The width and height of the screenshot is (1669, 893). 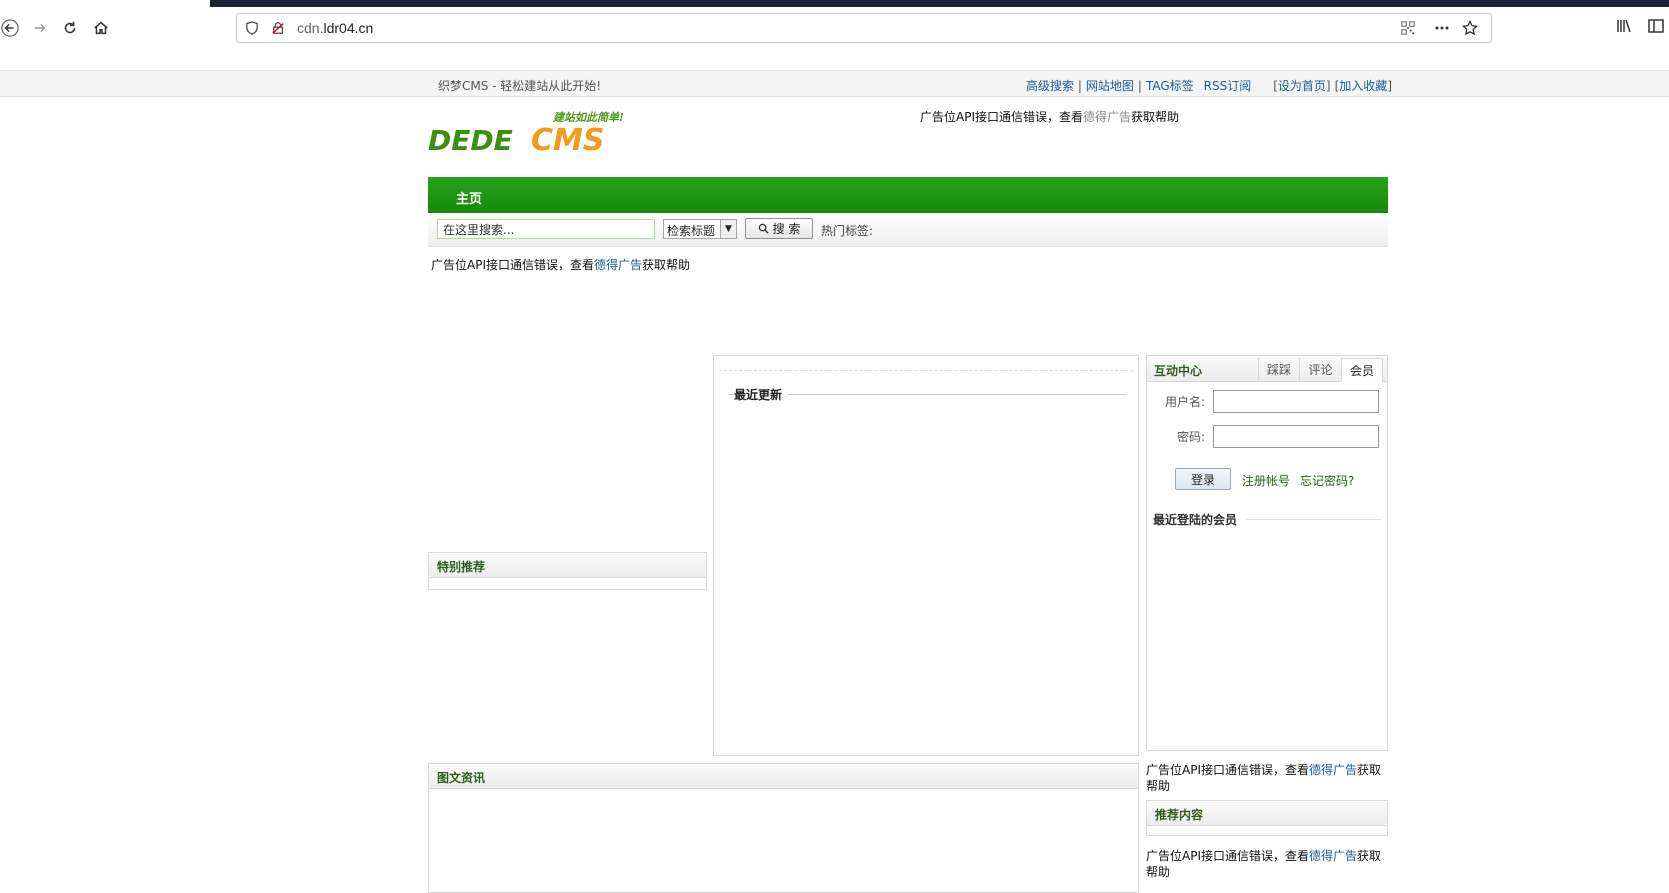 What do you see at coordinates (310, 28) in the screenshot?
I see `url-domain-prefix: cdn.` at bounding box center [310, 28].